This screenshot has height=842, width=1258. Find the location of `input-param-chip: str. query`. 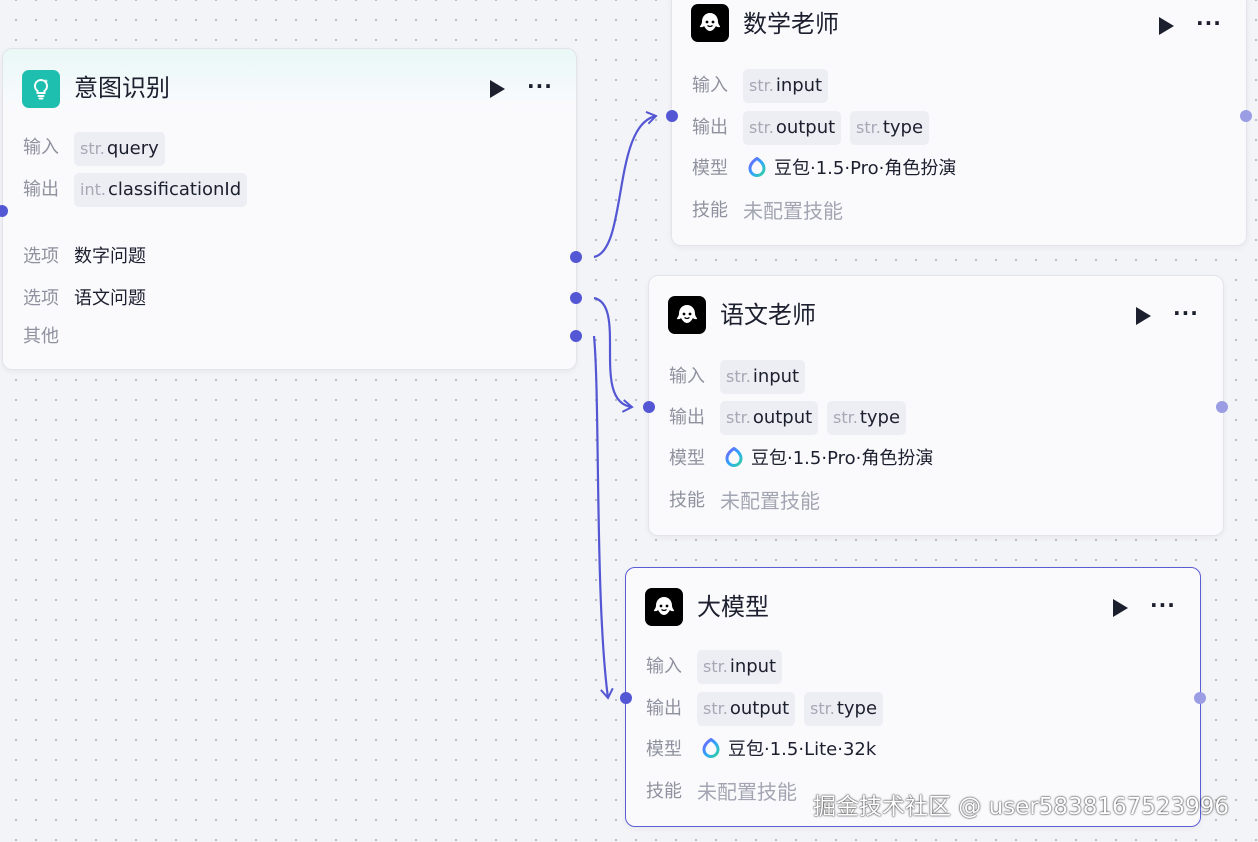

input-param-chip: str. query is located at coordinates (119, 149).